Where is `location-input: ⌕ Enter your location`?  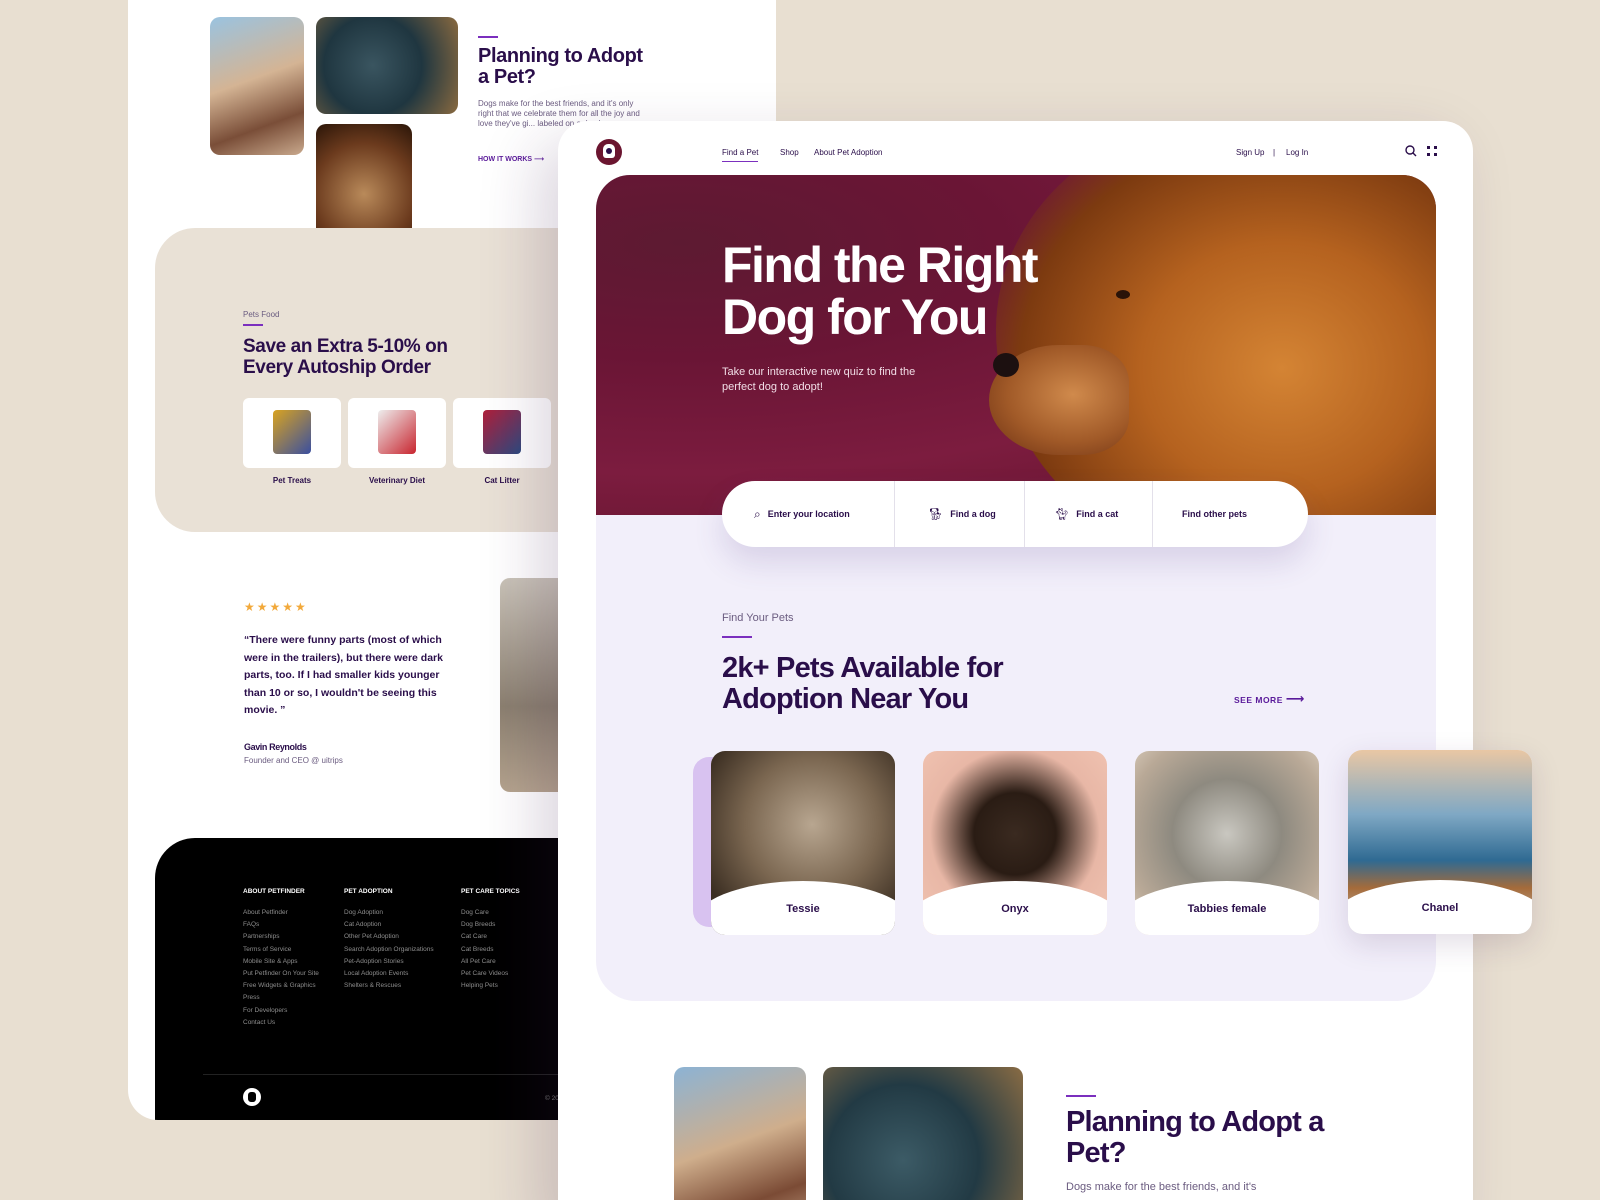 location-input: ⌕ Enter your location is located at coordinates (802, 514).